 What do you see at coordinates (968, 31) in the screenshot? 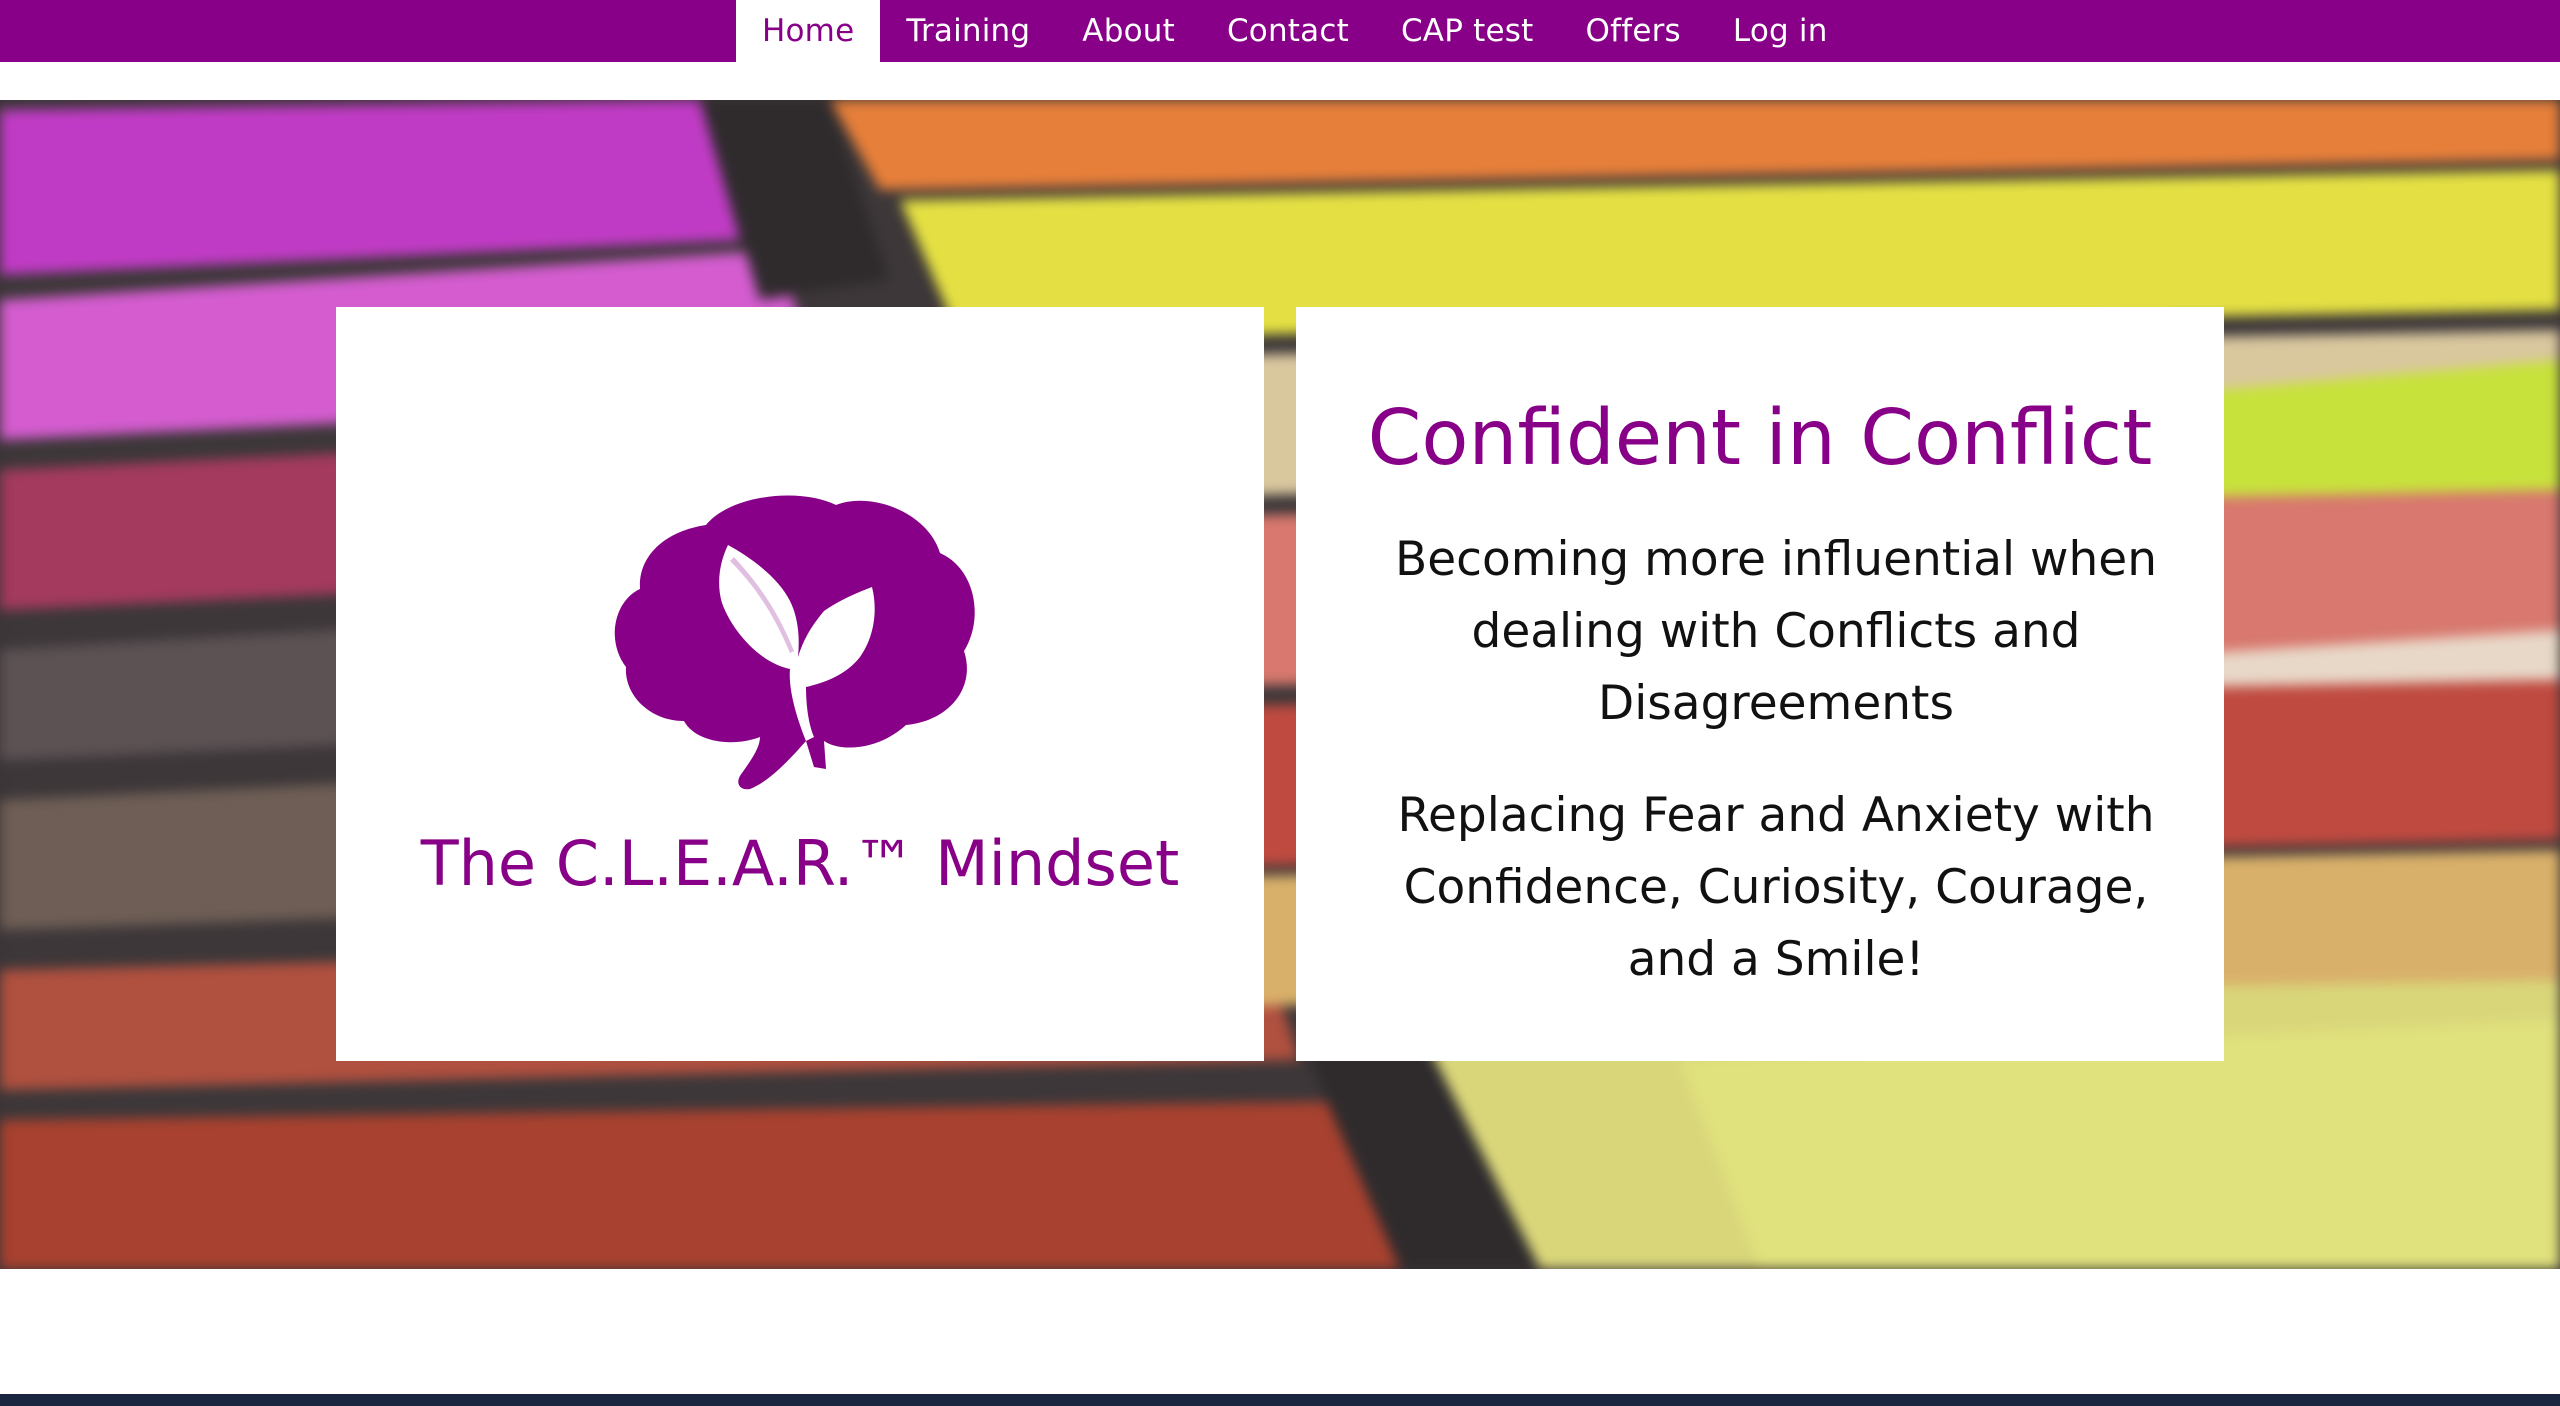
I see `nav-item-training: Training` at bounding box center [968, 31].